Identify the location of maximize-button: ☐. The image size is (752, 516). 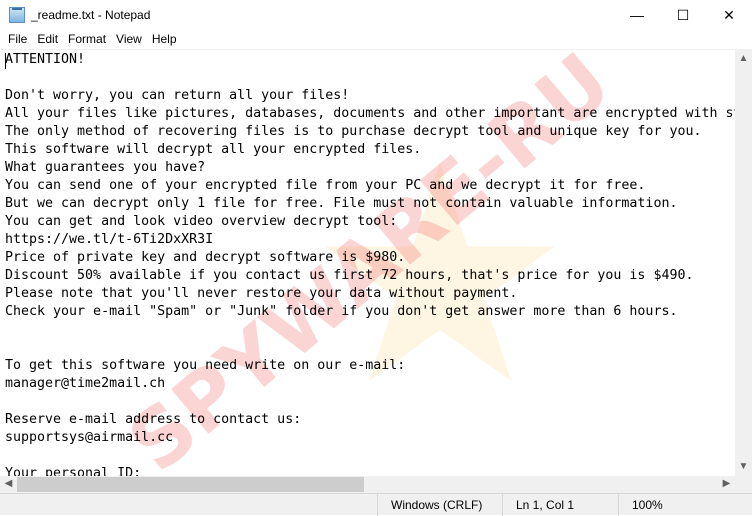
(683, 15).